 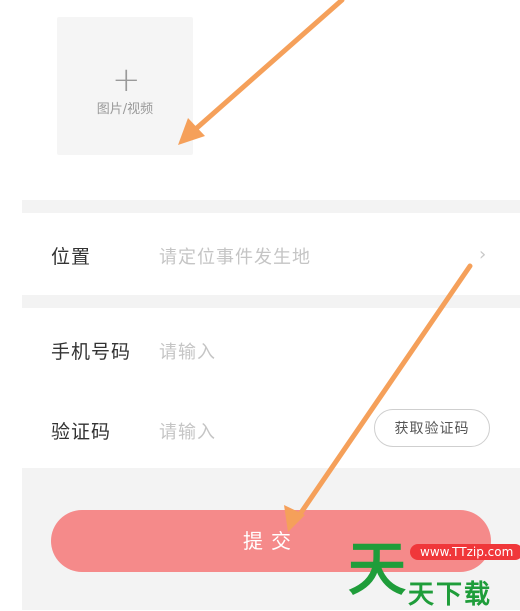 What do you see at coordinates (465, 552) in the screenshot?
I see `watermark-url: www.TTzip.com` at bounding box center [465, 552].